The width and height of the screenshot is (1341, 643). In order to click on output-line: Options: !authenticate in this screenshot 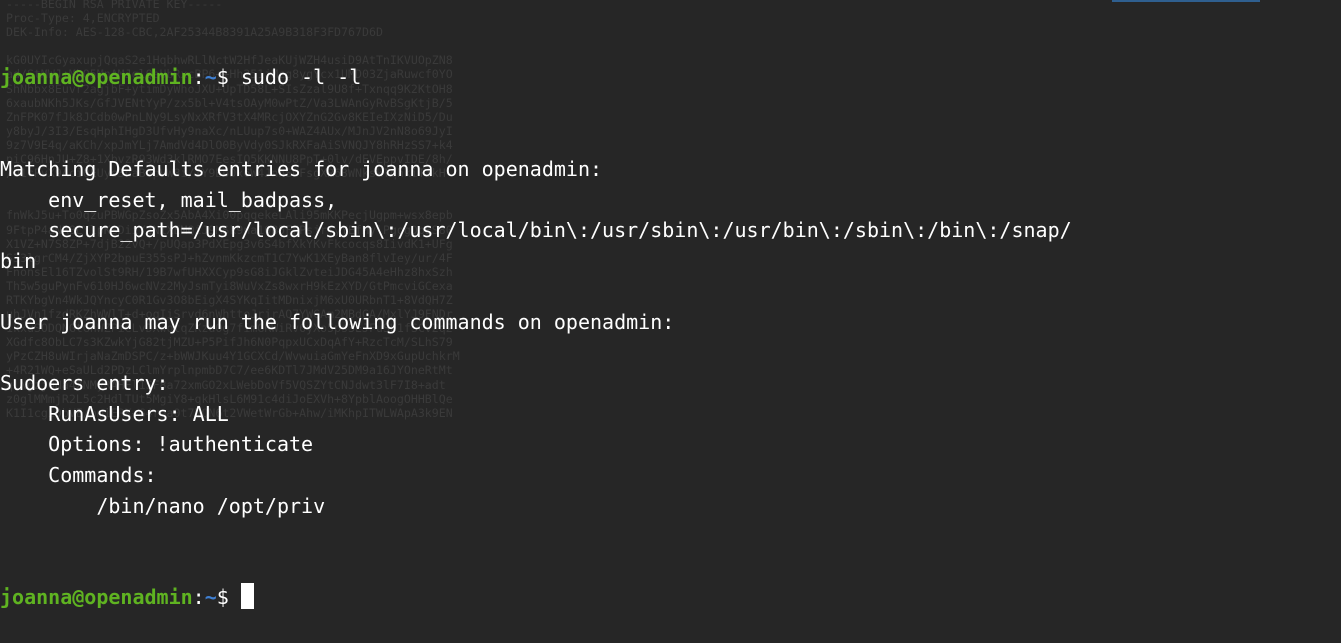, I will do `click(157, 444)`.